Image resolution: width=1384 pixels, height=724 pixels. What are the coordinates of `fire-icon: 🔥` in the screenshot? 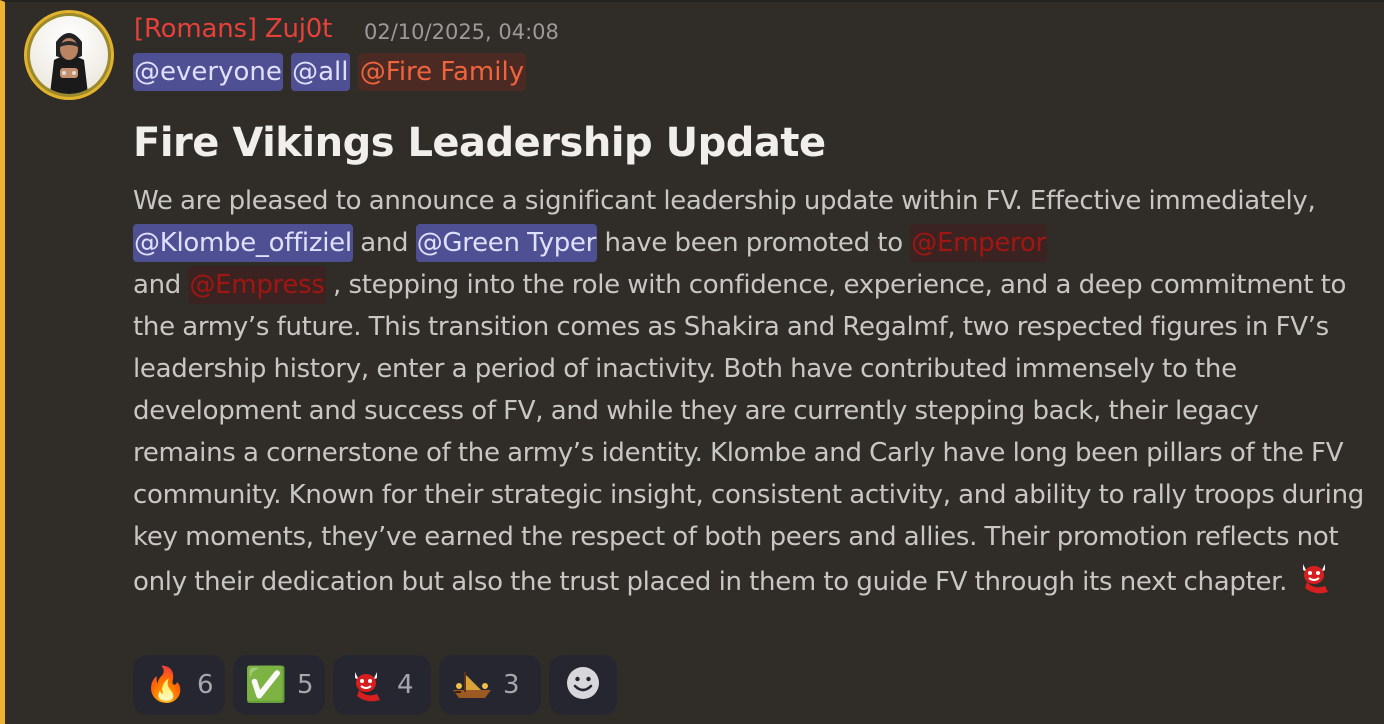 It's located at (166, 685).